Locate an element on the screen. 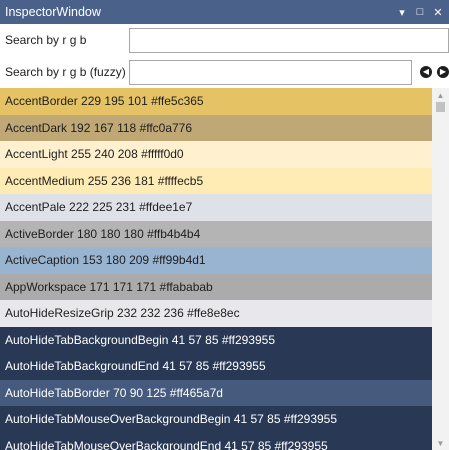 The image size is (449, 450). scroll-up-icon: ▲ is located at coordinates (440, 95).